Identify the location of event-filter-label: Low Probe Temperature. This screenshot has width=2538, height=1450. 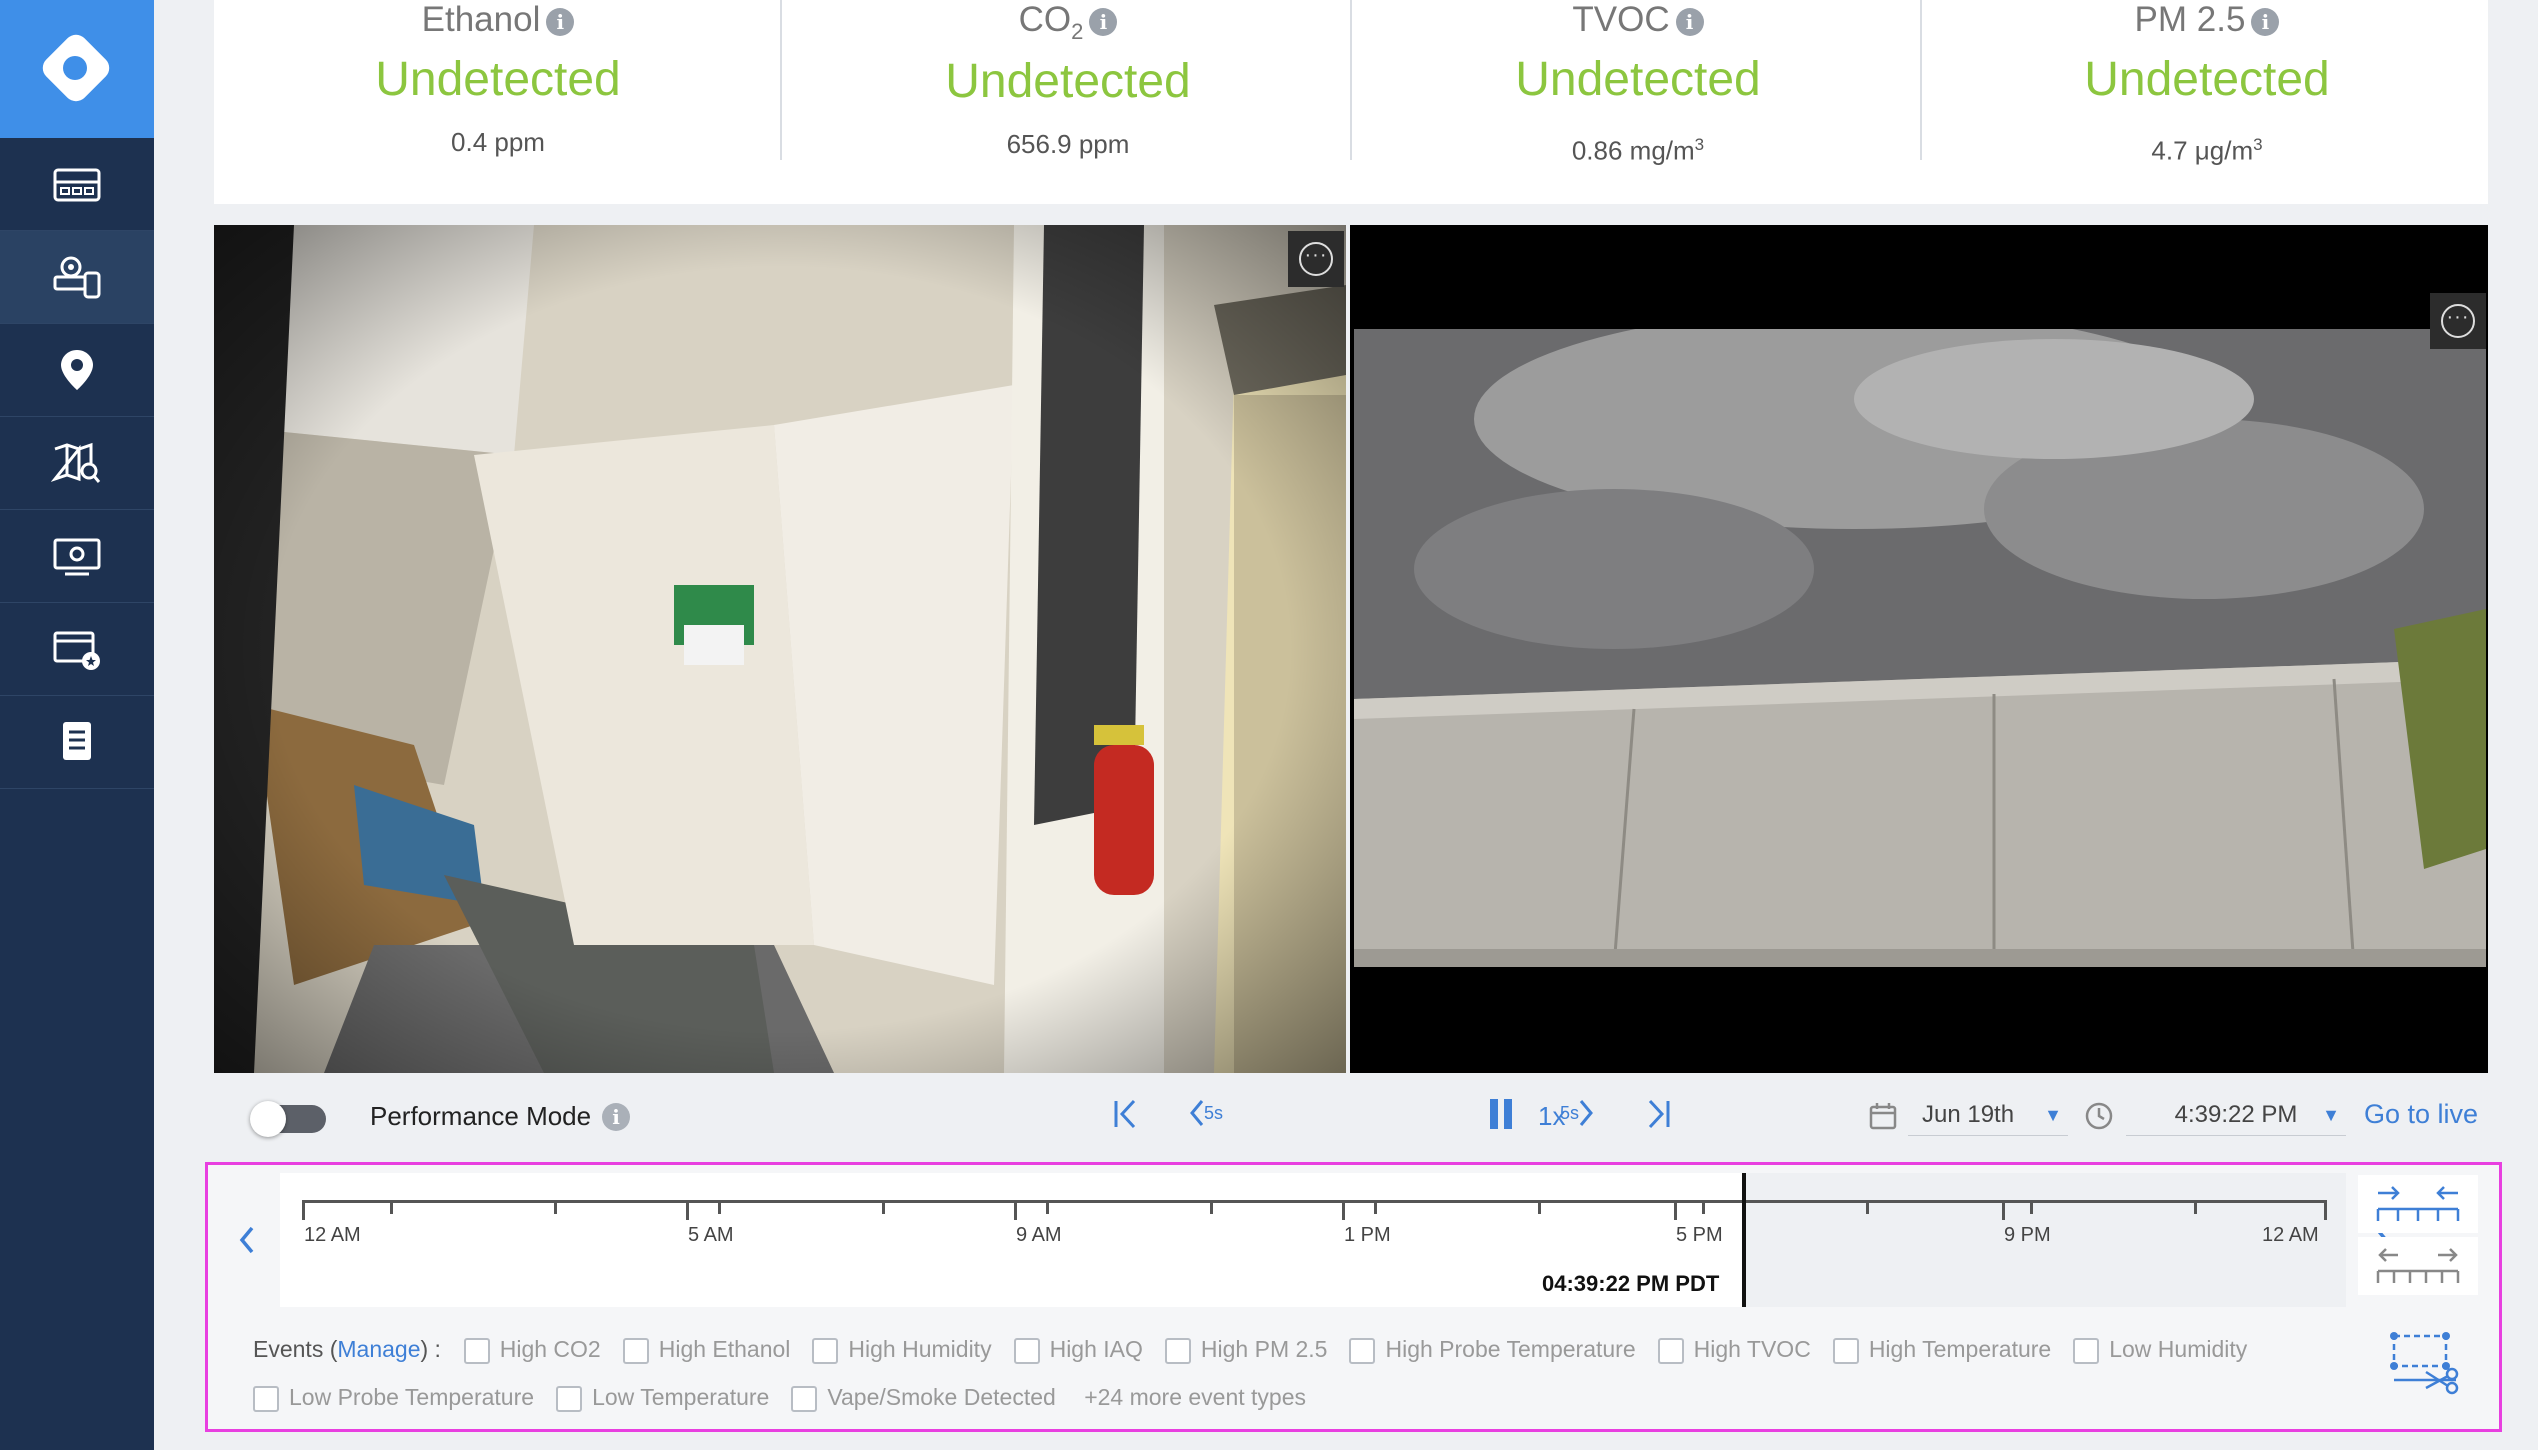
(412, 1397).